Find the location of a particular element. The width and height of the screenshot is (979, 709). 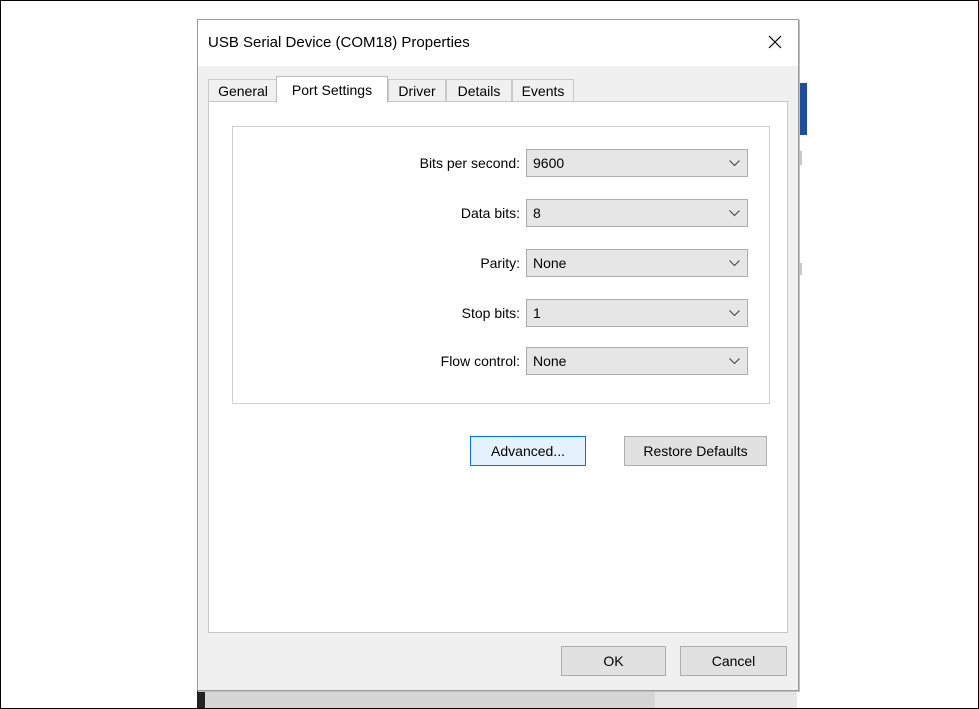

tab-events: Events is located at coordinates (543, 90).